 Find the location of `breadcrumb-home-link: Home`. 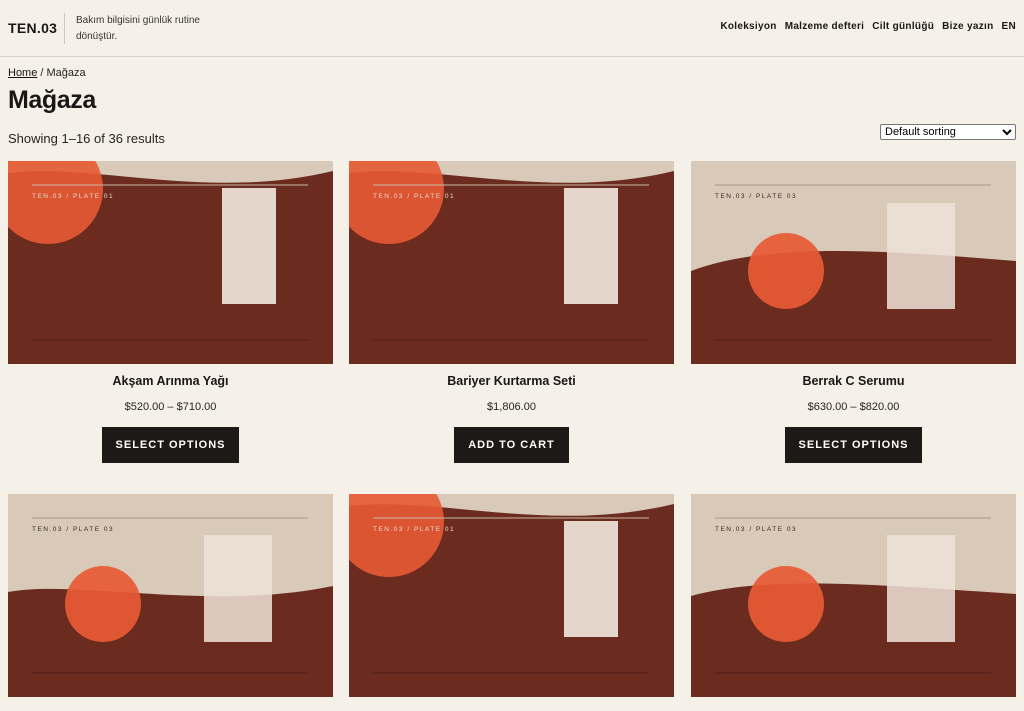

breadcrumb-home-link: Home is located at coordinates (22, 73).